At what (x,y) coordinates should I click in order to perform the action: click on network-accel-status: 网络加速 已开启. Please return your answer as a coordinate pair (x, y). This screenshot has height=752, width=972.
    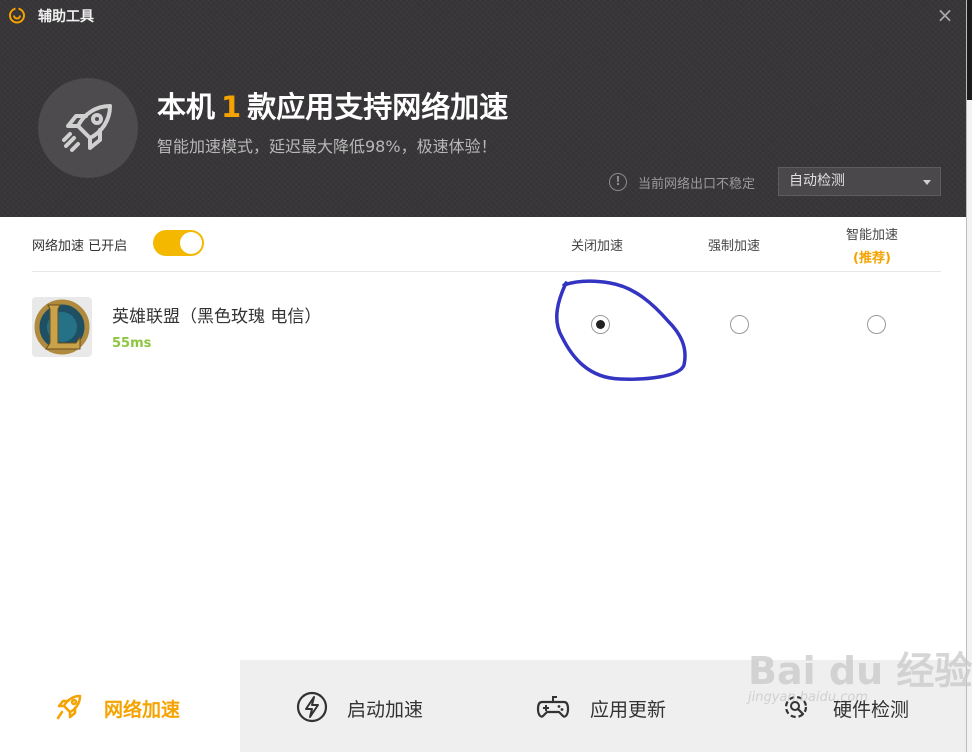
    Looking at the image, I should click on (80, 246).